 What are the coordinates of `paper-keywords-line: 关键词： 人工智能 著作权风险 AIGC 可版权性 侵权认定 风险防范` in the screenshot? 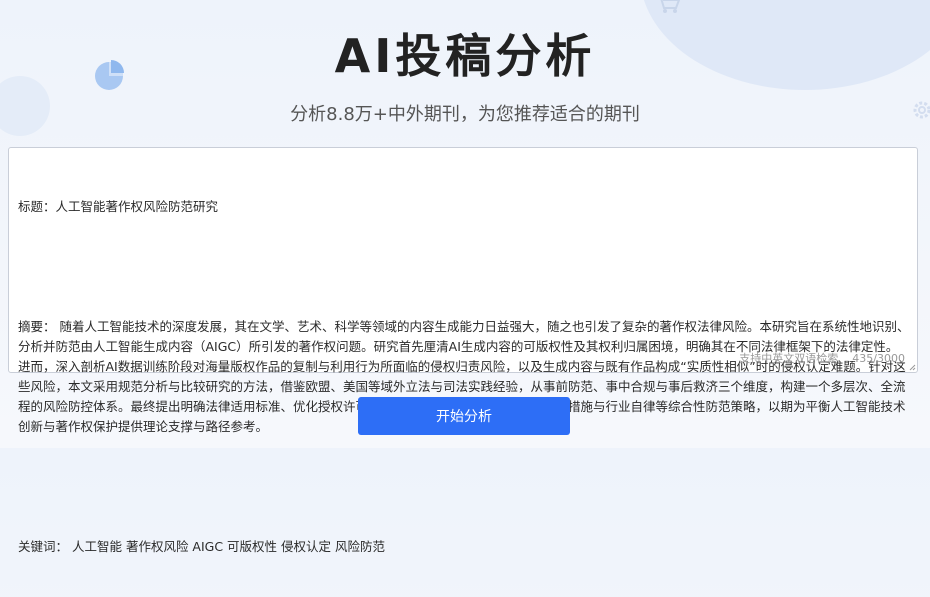 It's located at (201, 546).